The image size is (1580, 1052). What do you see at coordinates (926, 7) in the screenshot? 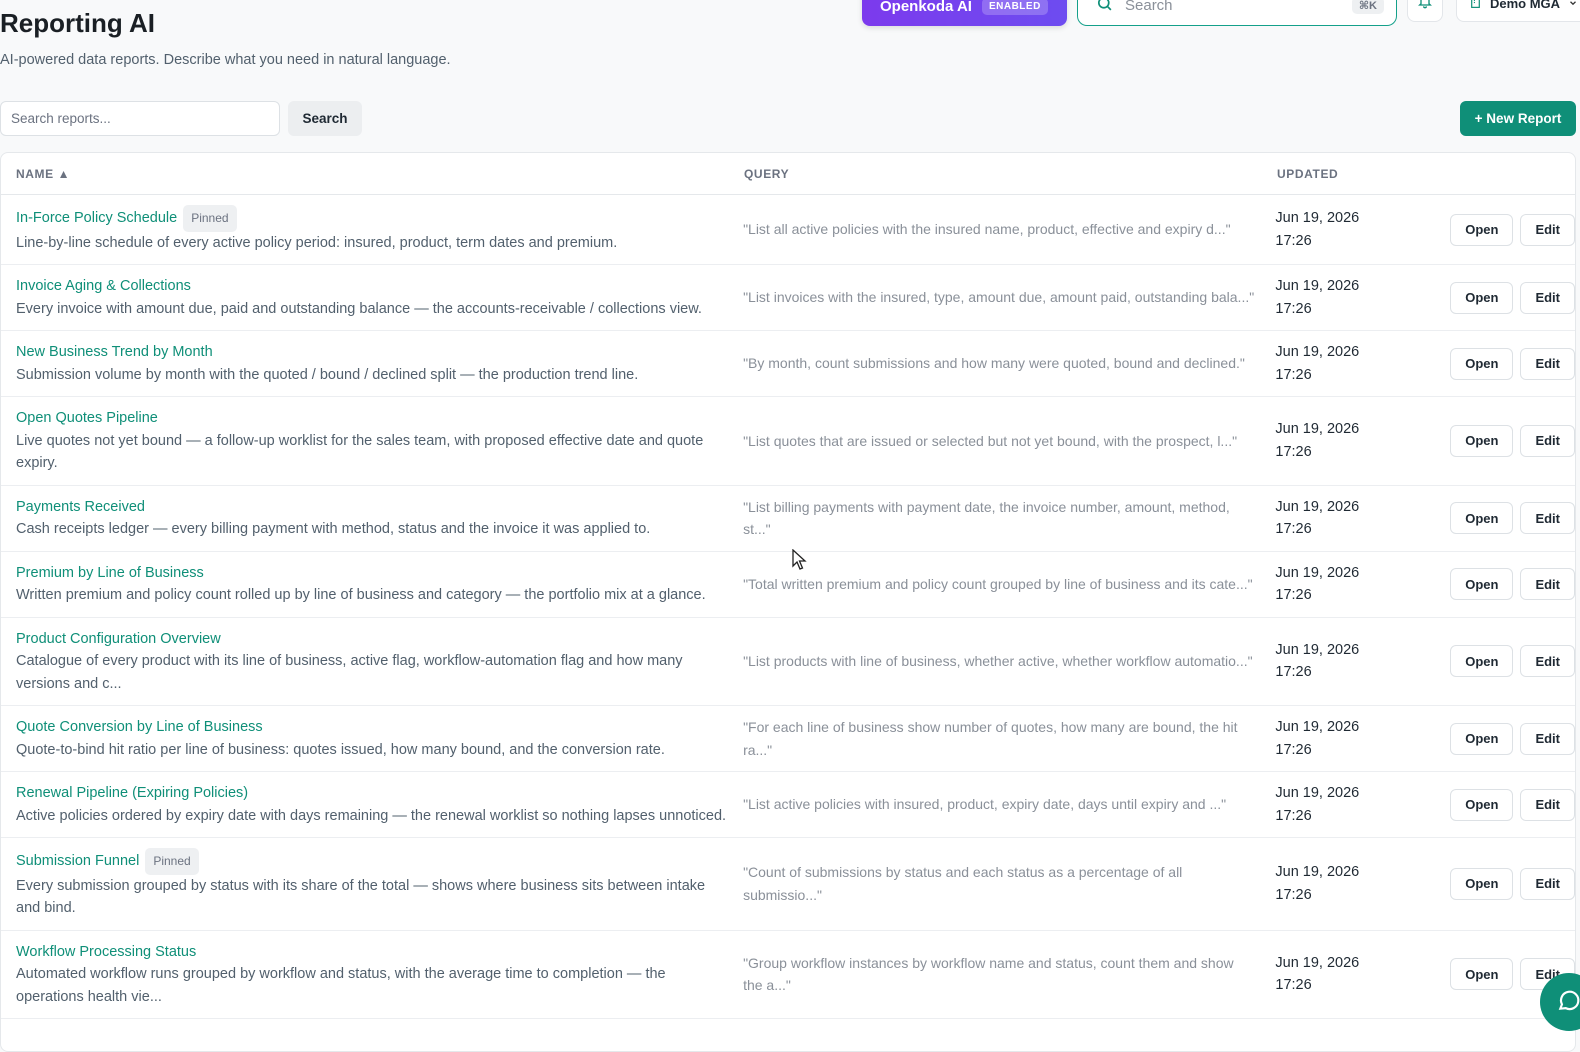
I see `ai-name: Openkoda AI` at bounding box center [926, 7].